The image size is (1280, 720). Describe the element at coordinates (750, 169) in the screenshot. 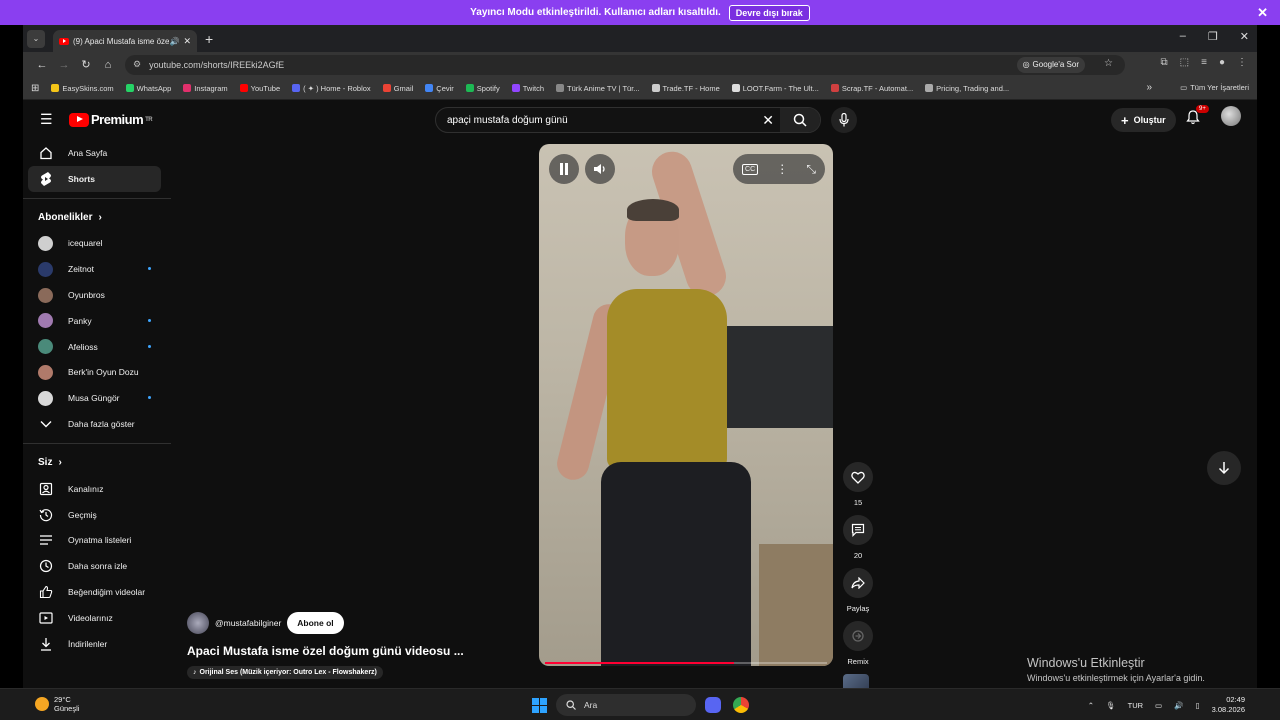

I see `captions-icon: CC` at that location.